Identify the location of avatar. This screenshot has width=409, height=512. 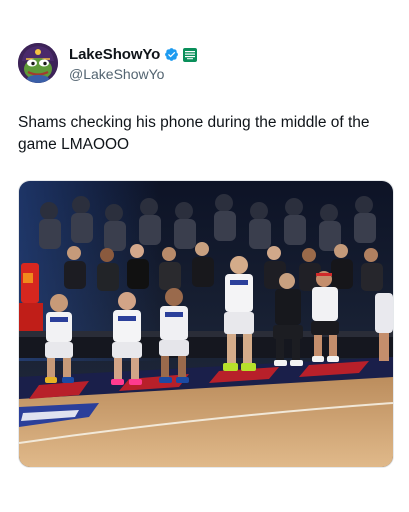
(38, 63).